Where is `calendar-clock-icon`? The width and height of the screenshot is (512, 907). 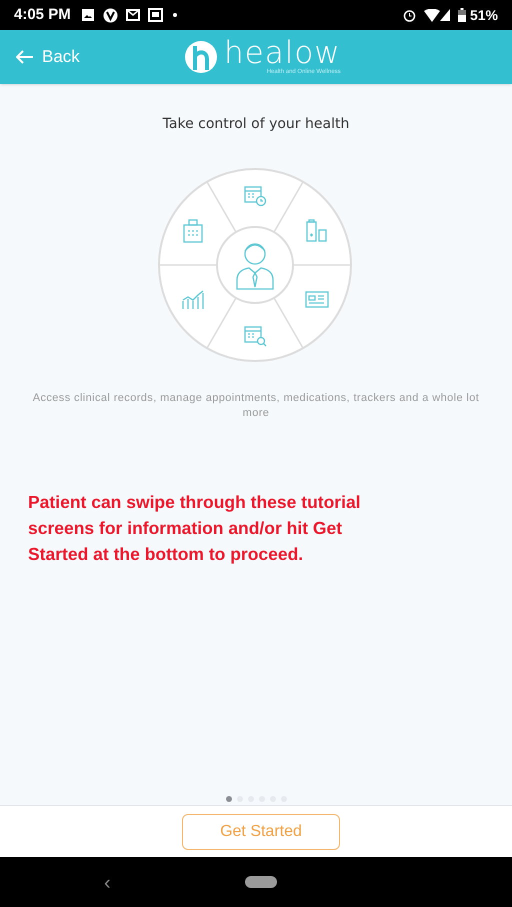 calendar-clock-icon is located at coordinates (255, 196).